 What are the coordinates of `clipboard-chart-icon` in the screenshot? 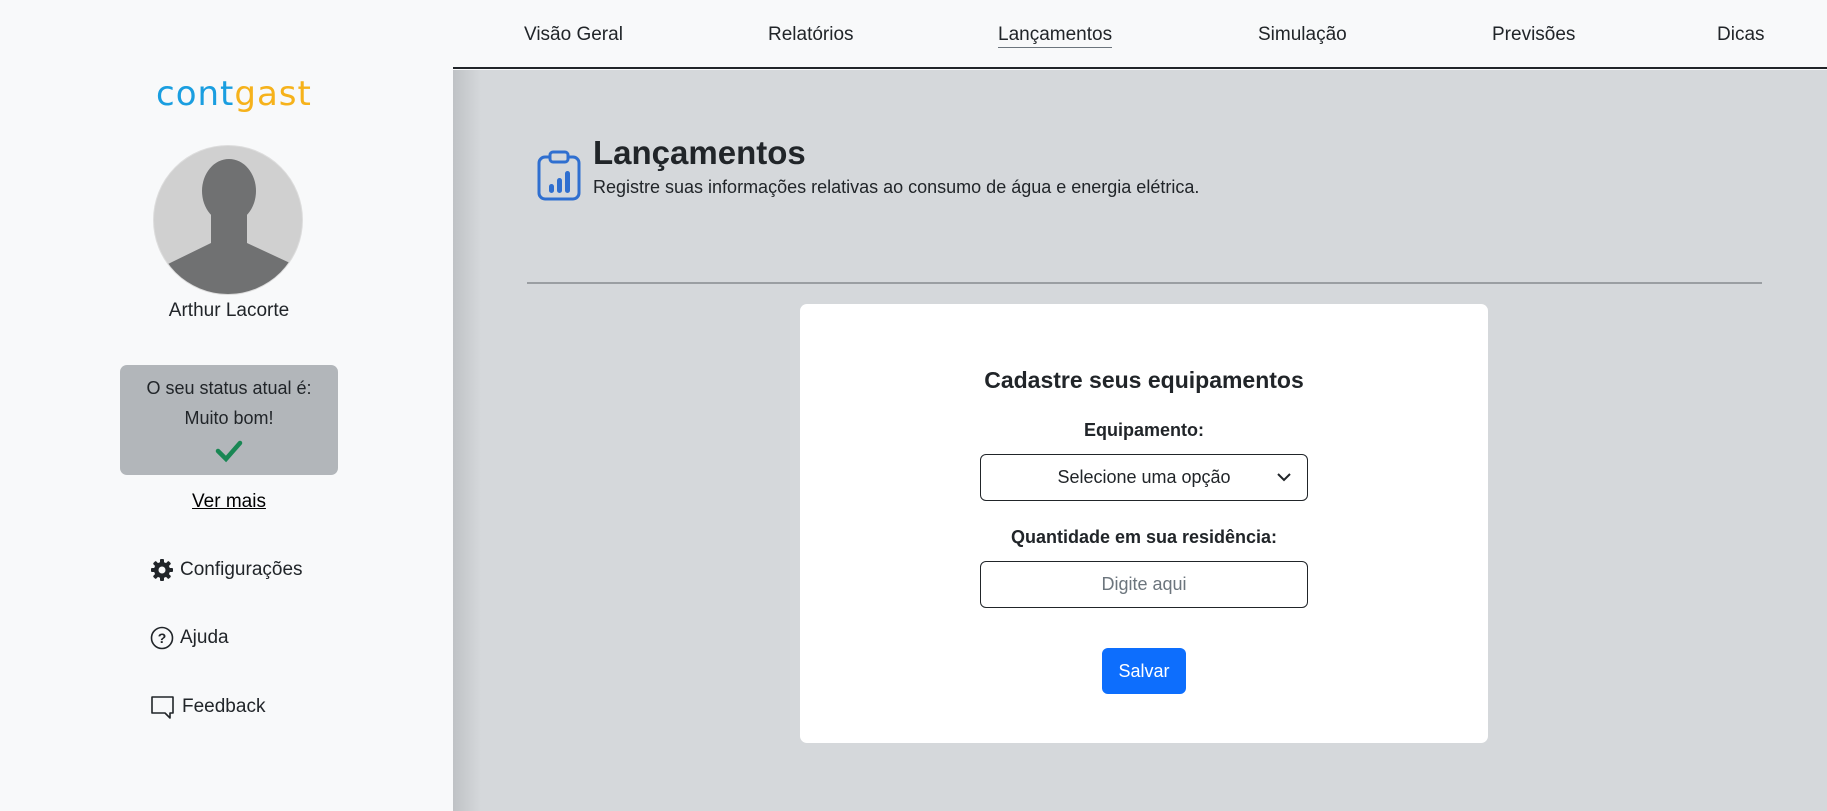 It's located at (559, 175).